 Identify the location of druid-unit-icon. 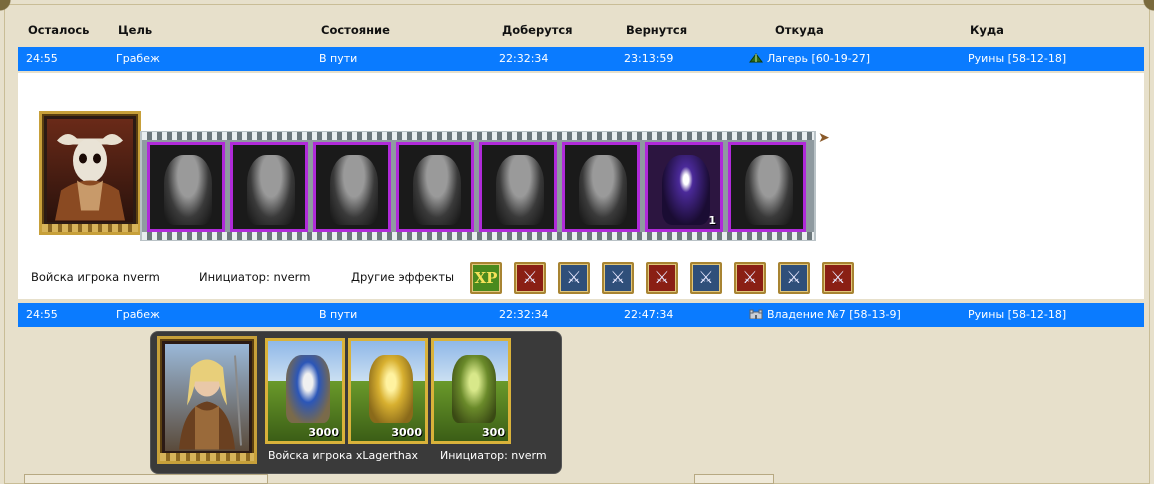
(474, 389).